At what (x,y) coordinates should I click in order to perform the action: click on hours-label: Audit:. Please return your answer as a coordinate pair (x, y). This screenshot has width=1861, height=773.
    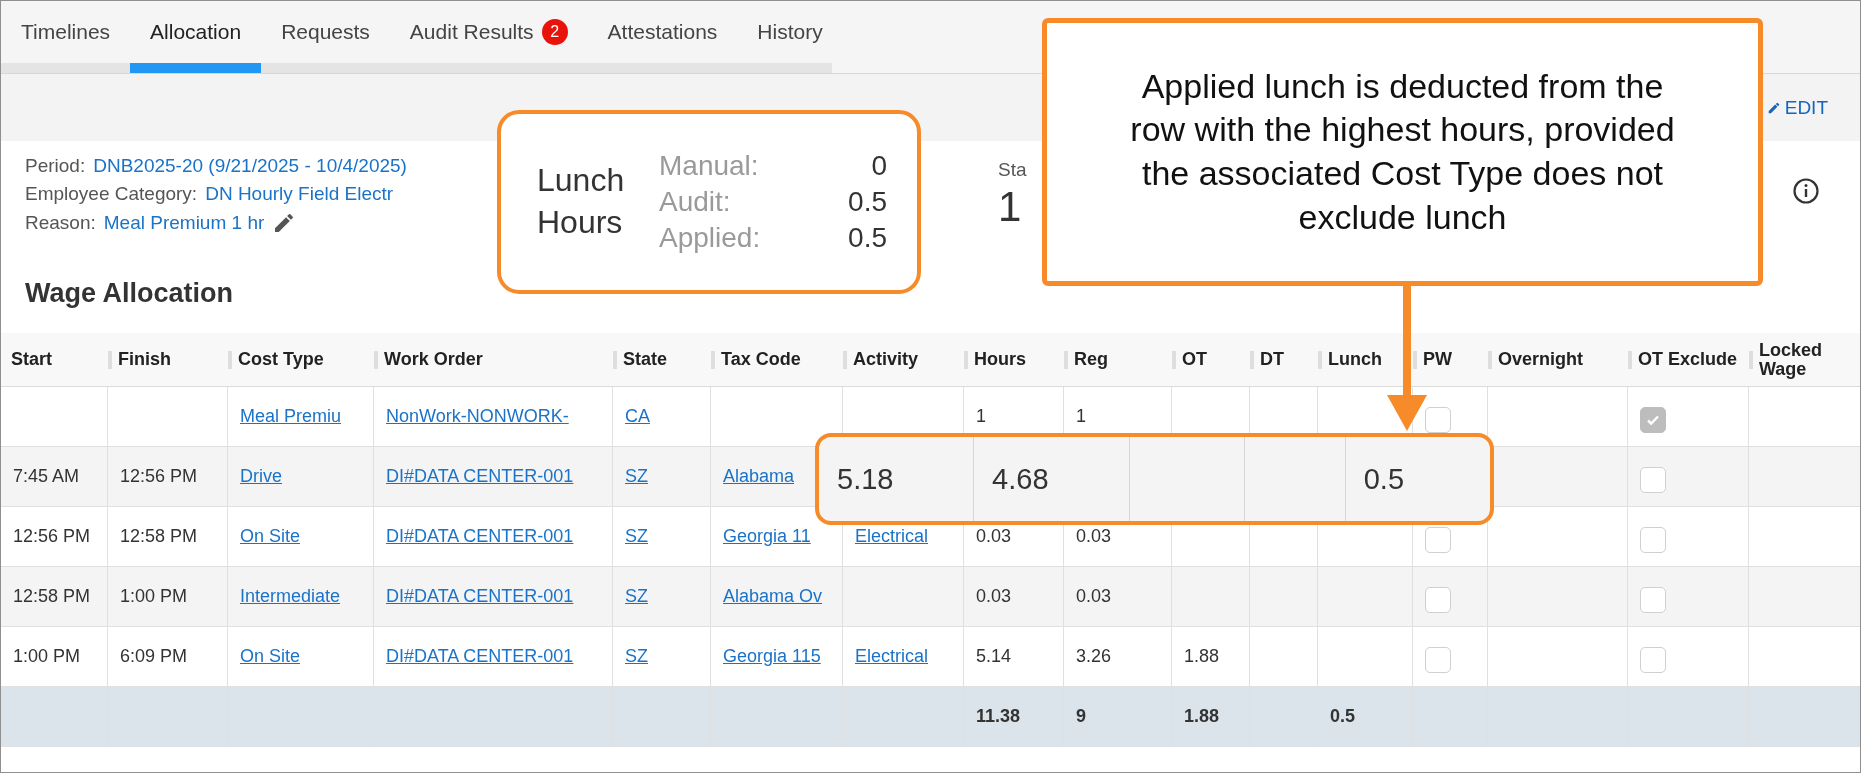
    Looking at the image, I should click on (695, 202).